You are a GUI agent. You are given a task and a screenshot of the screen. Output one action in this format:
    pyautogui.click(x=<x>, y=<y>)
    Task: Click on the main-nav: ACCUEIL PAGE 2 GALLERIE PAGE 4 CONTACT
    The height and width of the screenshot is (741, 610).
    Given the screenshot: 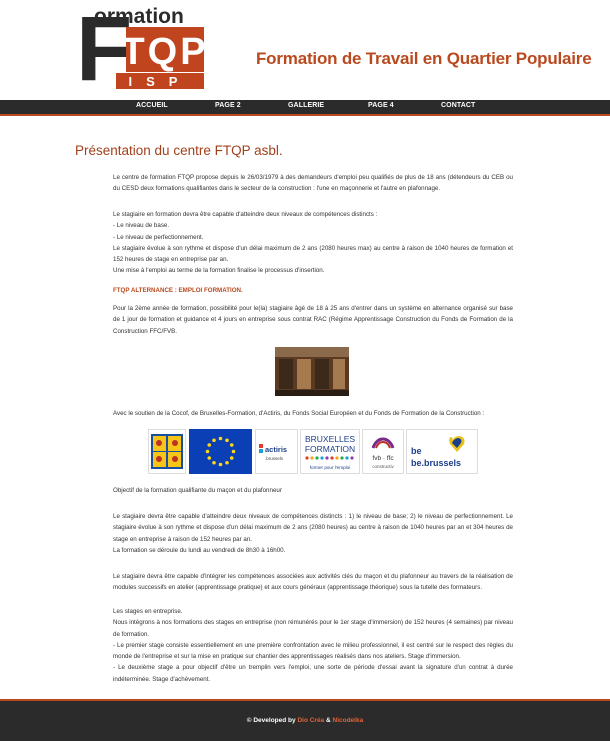 What is the action you would take?
    pyautogui.click(x=305, y=108)
    